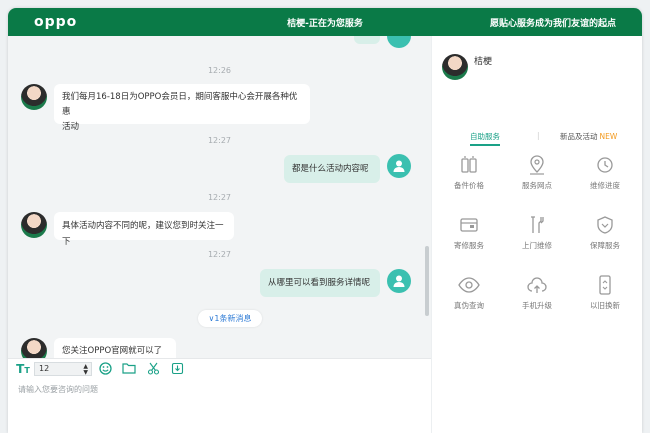  I want to click on service-item-label: 以旧换新, so click(605, 305).